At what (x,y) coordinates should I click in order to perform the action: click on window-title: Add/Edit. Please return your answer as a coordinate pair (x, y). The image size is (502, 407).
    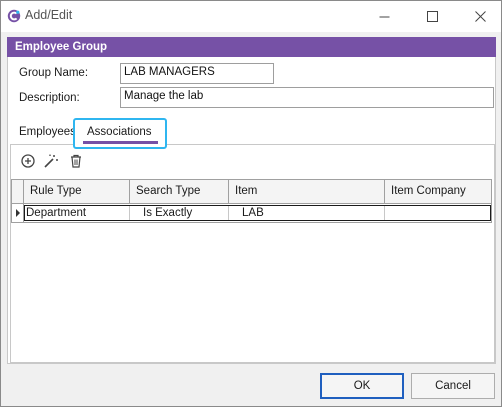
    Looking at the image, I should click on (49, 15).